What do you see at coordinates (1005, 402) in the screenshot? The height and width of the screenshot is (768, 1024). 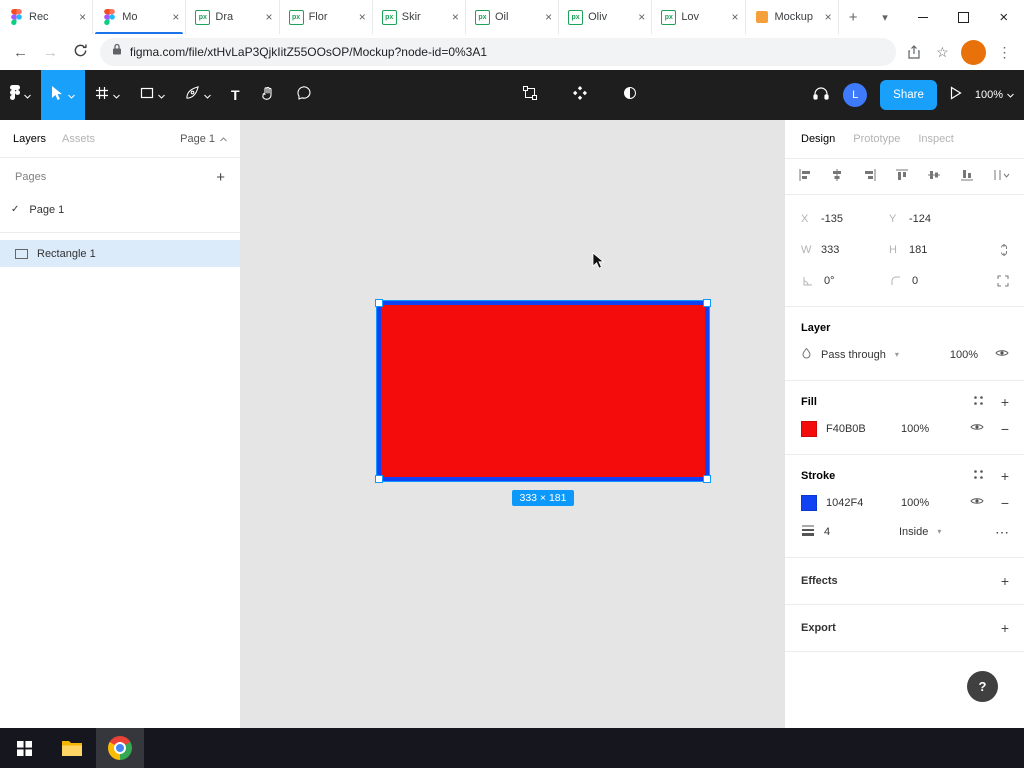 I see `add-fill-button: +` at bounding box center [1005, 402].